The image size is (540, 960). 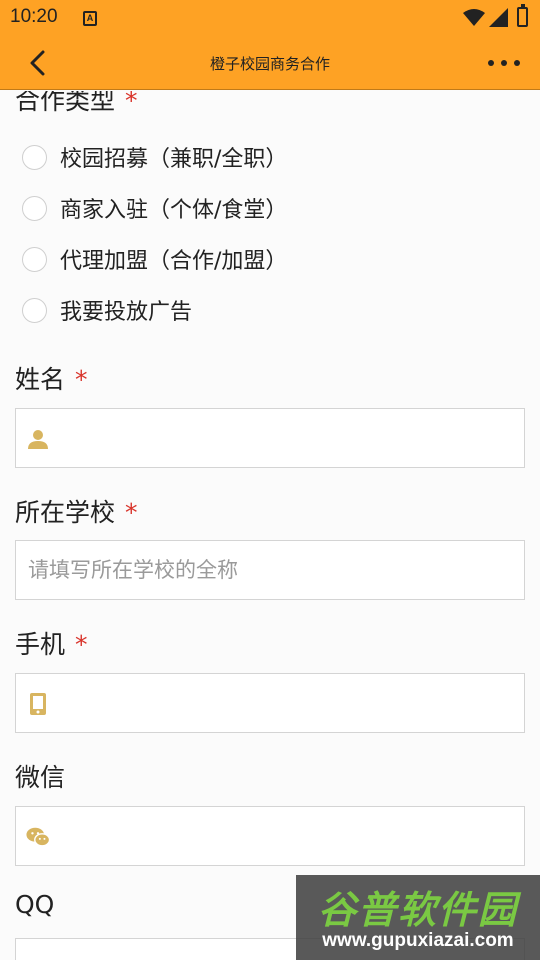 What do you see at coordinates (270, 18) in the screenshot?
I see `status-bar: 10:20 A` at bounding box center [270, 18].